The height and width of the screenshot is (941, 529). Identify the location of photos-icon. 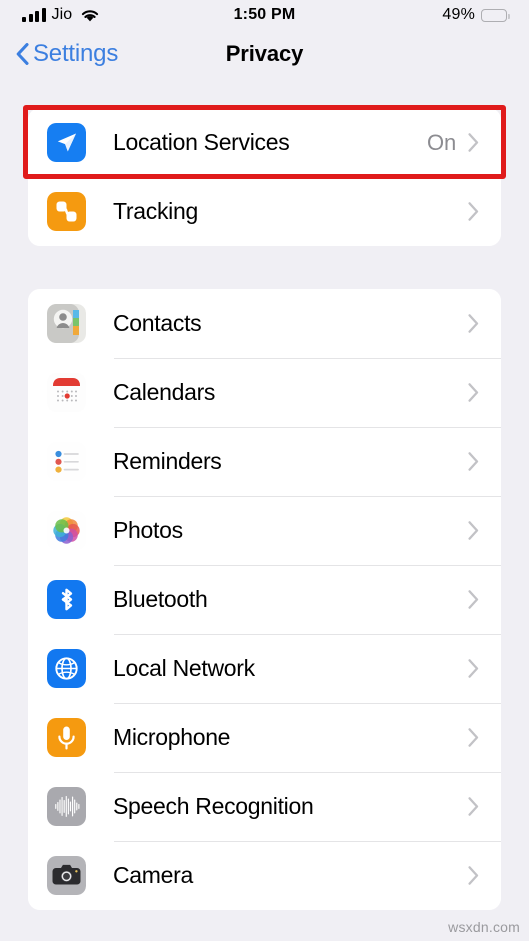
(66, 530).